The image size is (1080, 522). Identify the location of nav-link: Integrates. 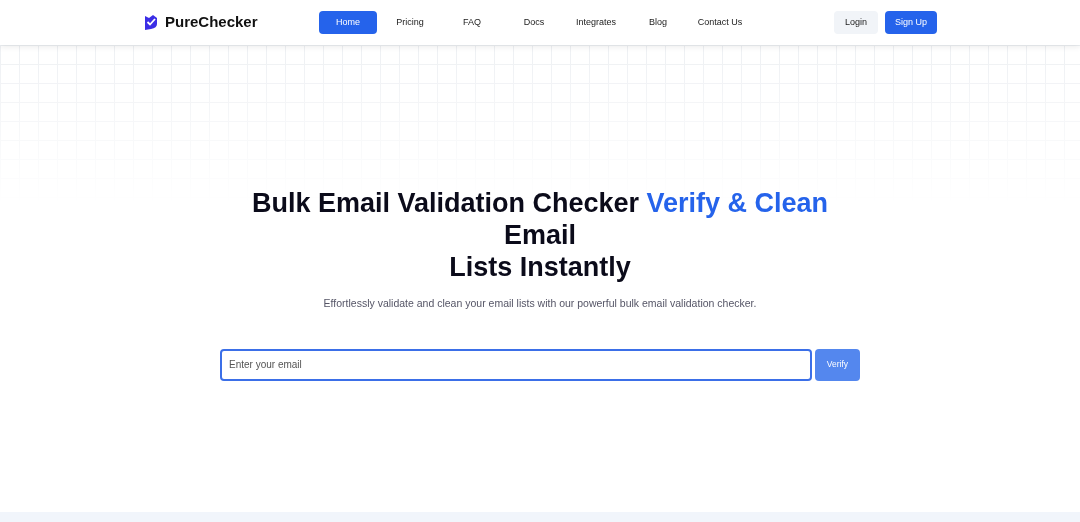
(596, 22).